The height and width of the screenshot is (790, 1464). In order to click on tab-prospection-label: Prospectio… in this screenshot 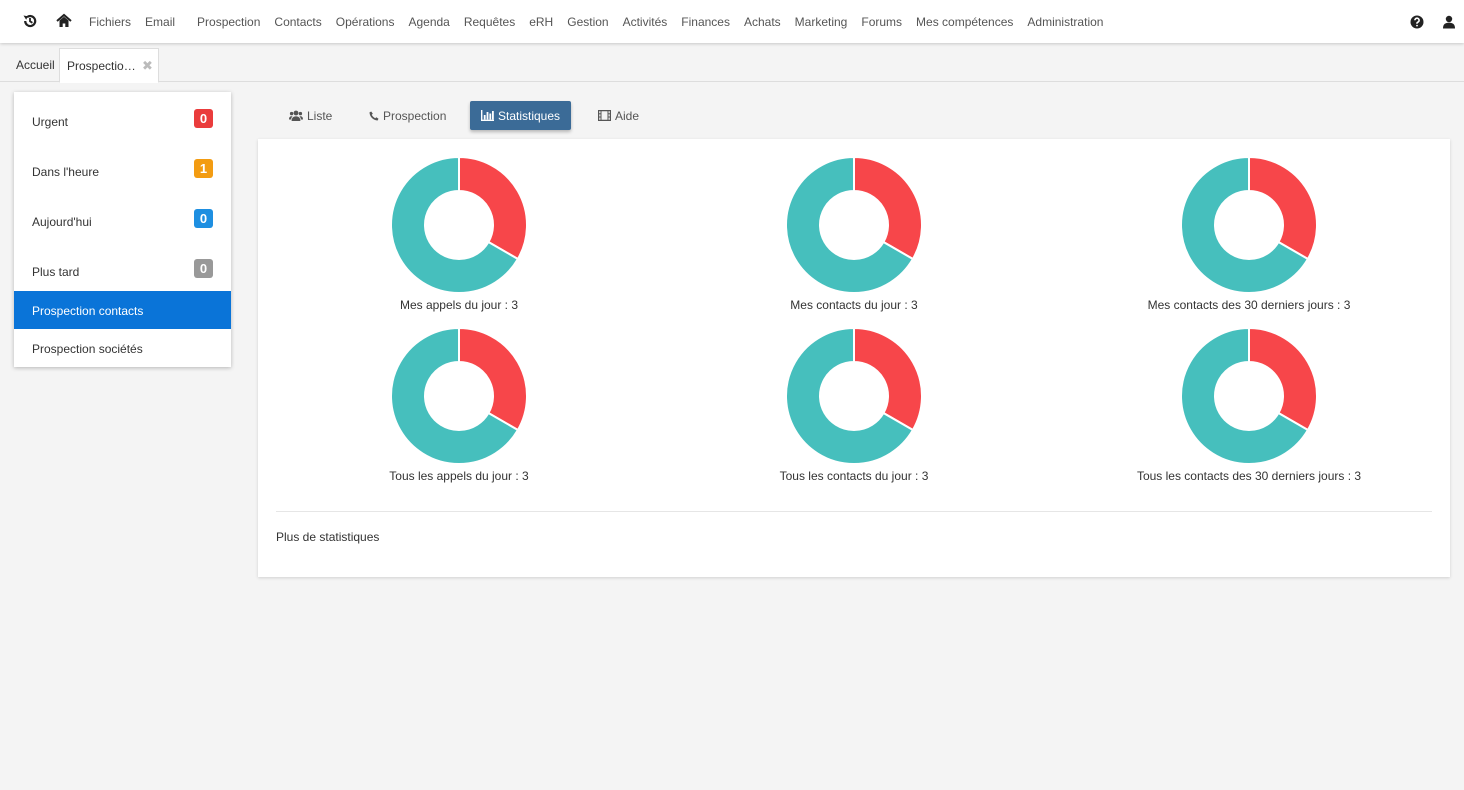, I will do `click(101, 66)`.